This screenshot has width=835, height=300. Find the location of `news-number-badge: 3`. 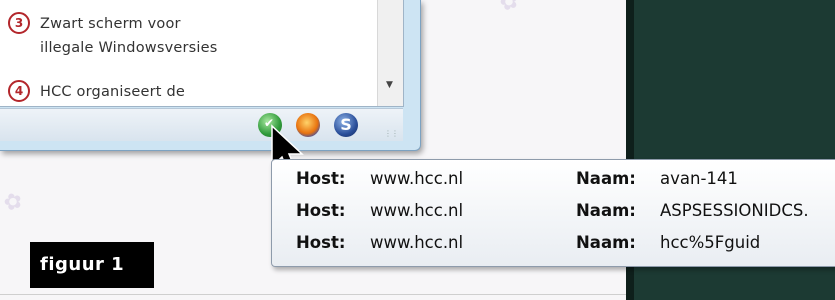

news-number-badge: 3 is located at coordinates (19, 23).